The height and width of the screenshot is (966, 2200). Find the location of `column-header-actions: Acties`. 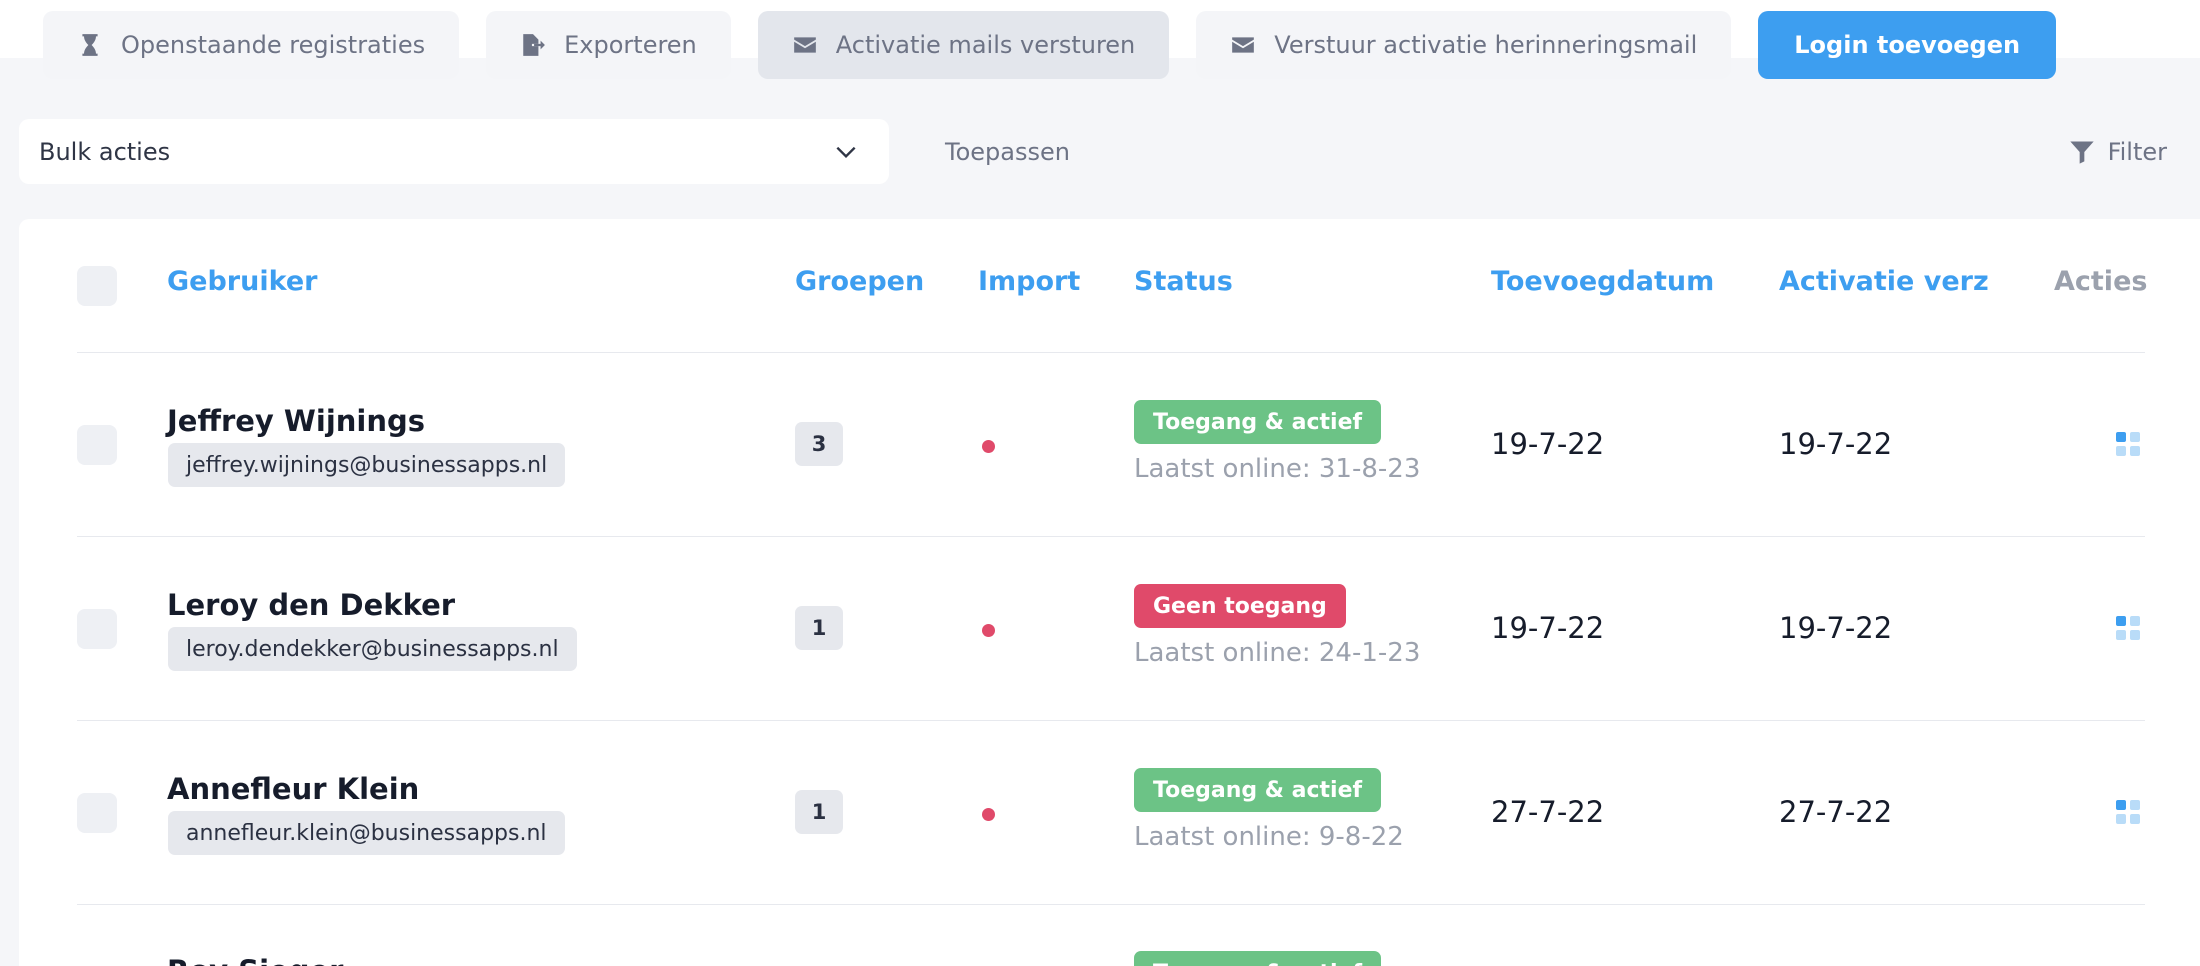

column-header-actions: Acties is located at coordinates (2101, 281).